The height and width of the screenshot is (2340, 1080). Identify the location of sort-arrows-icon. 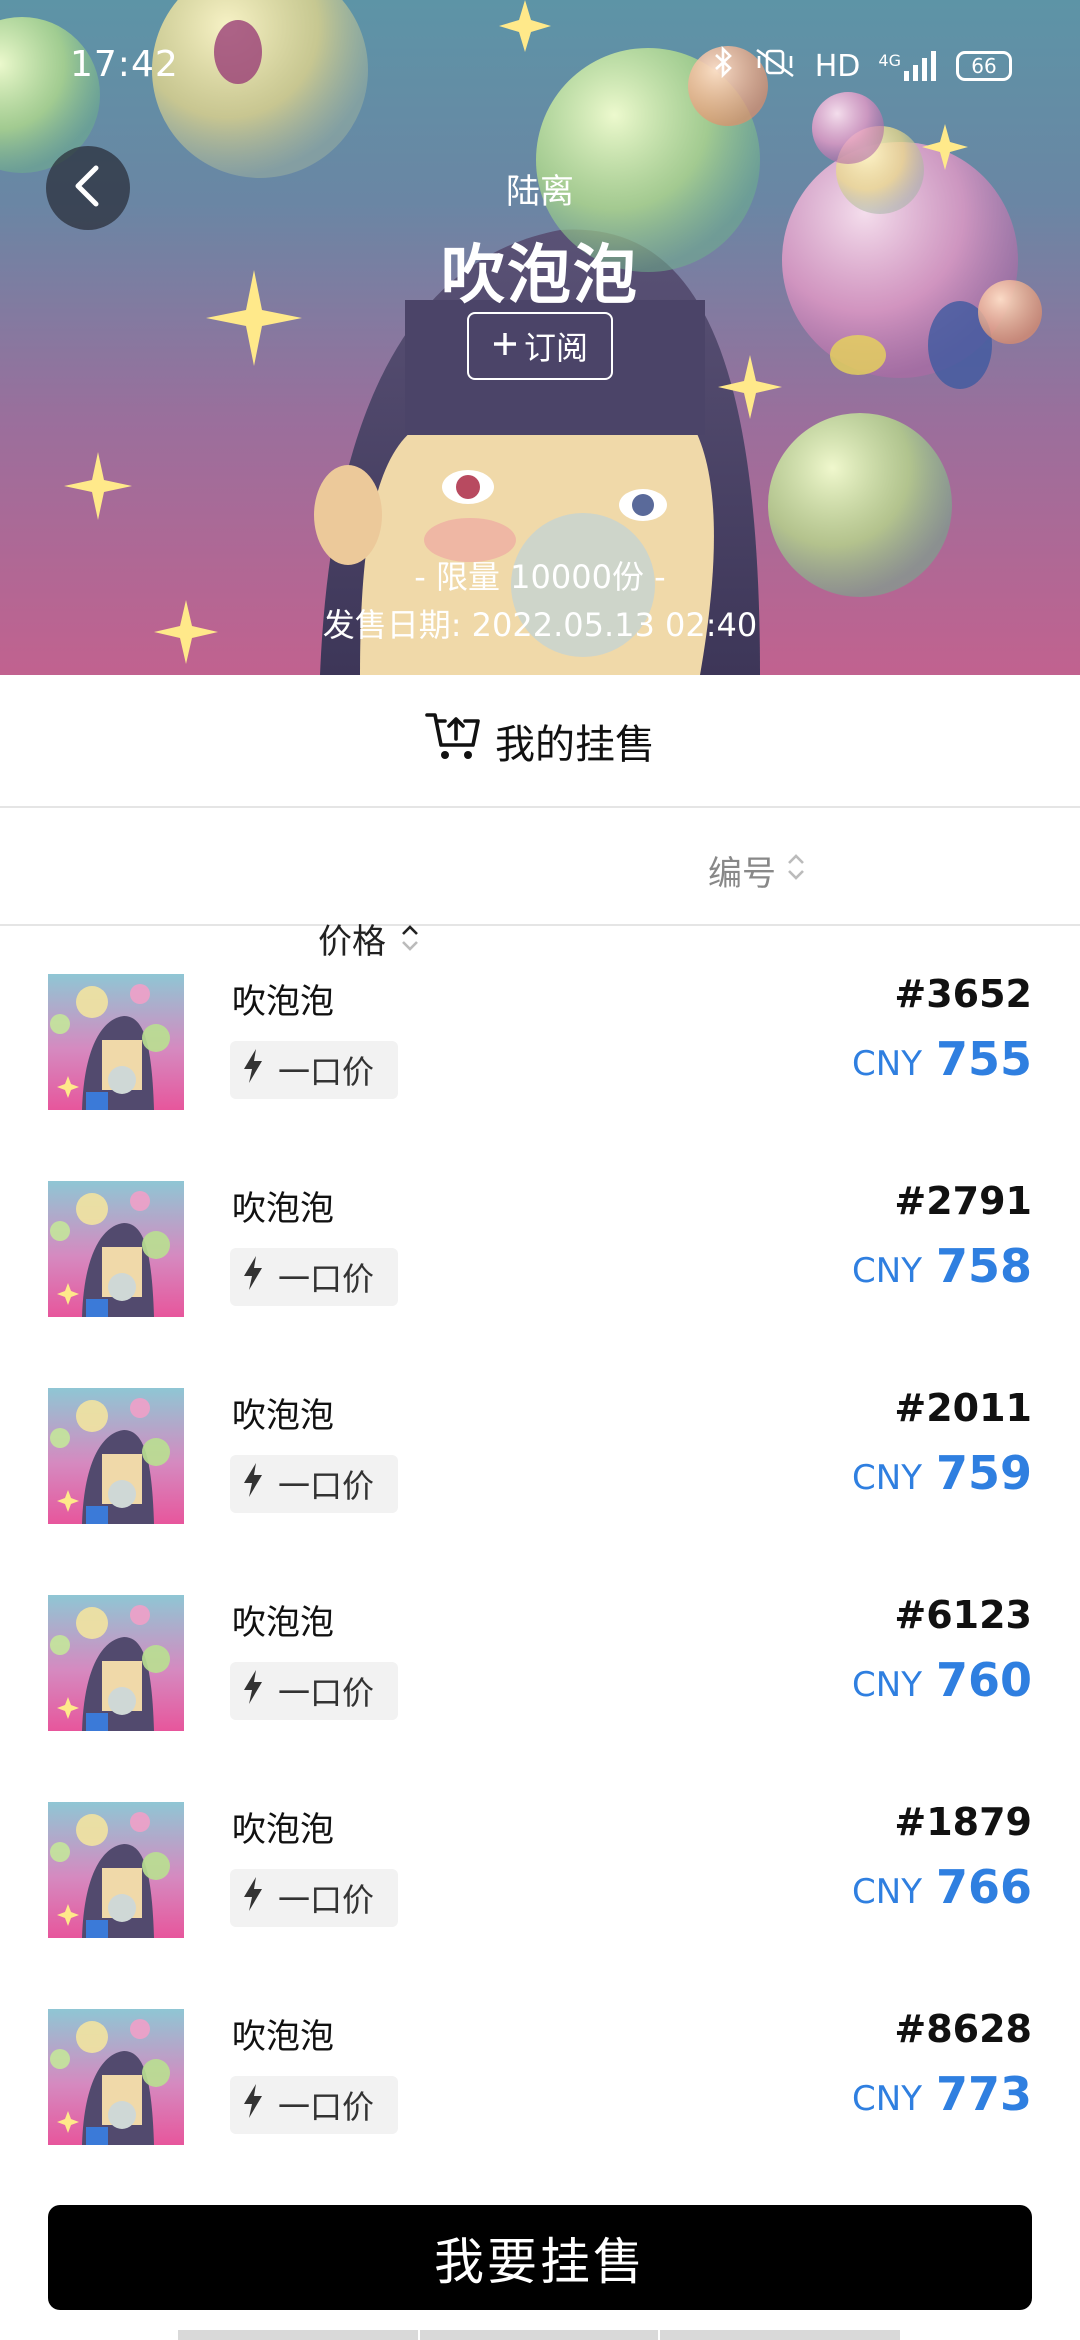
(796, 871).